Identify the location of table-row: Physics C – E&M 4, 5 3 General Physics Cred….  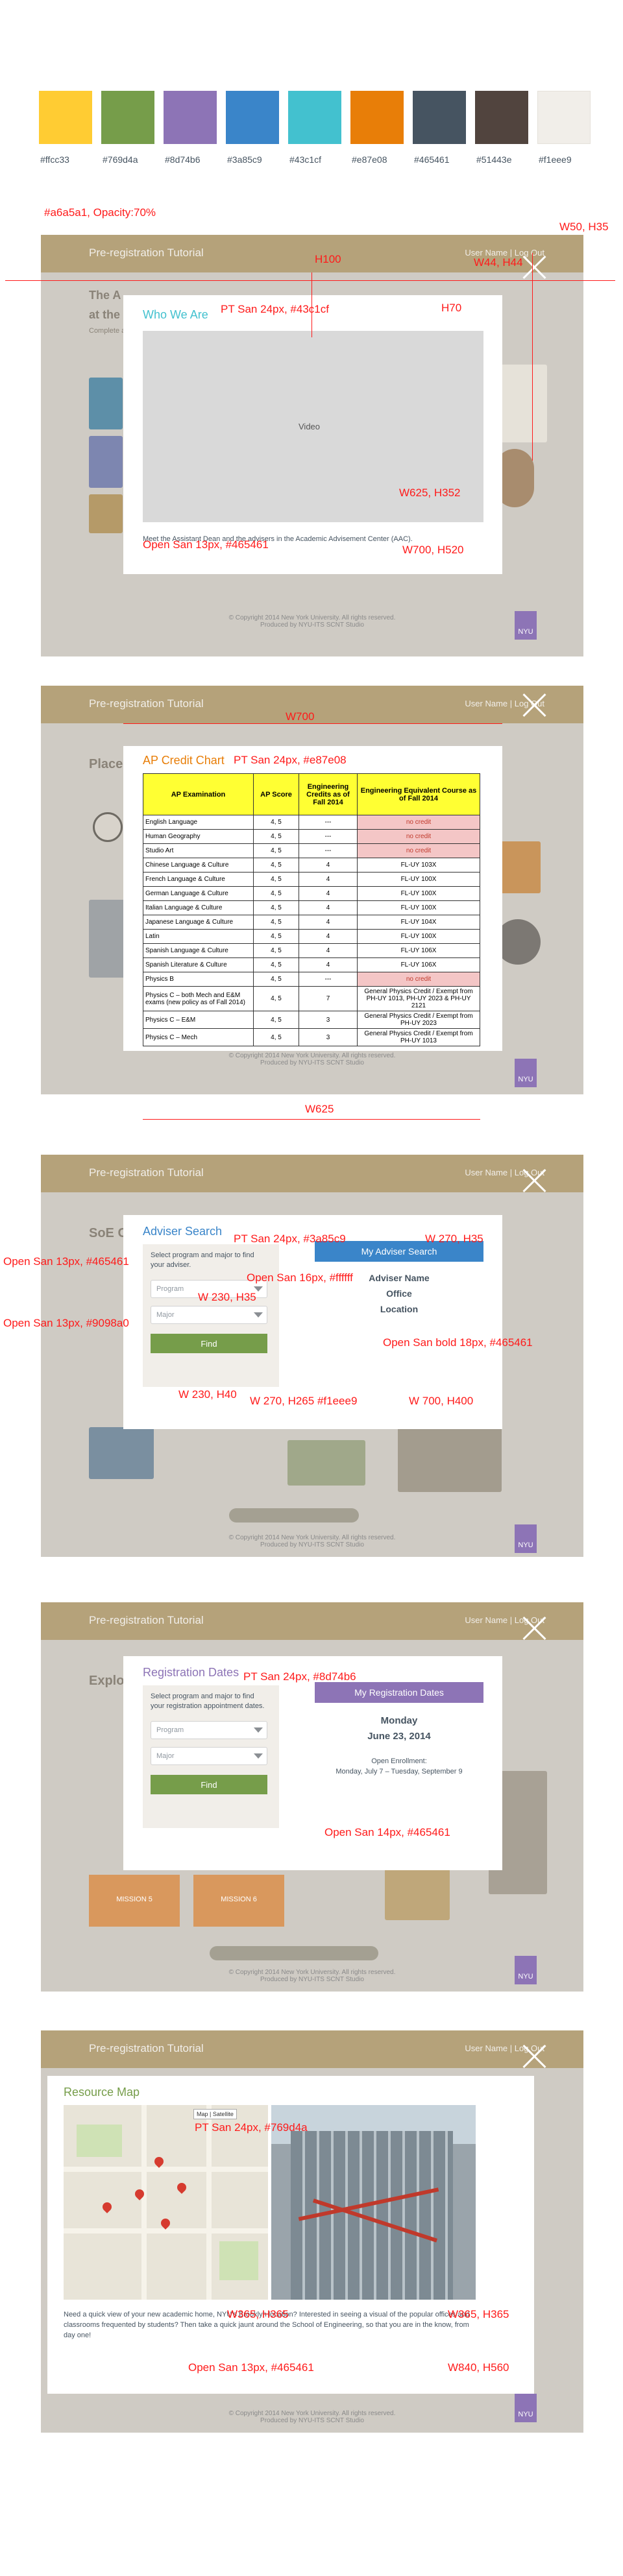
(311, 1020).